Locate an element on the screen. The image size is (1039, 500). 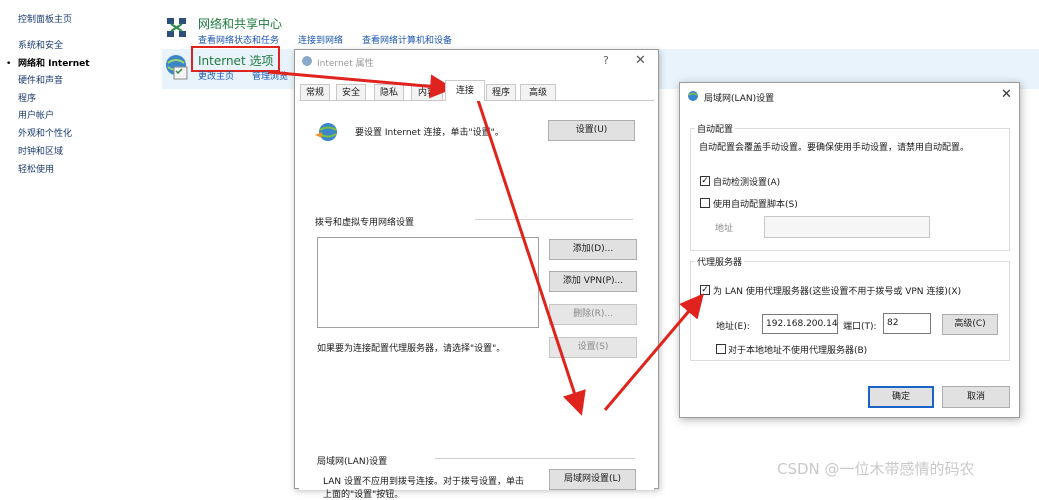
watermark-text: CSDN @一位木带感情的码农 is located at coordinates (876, 469).